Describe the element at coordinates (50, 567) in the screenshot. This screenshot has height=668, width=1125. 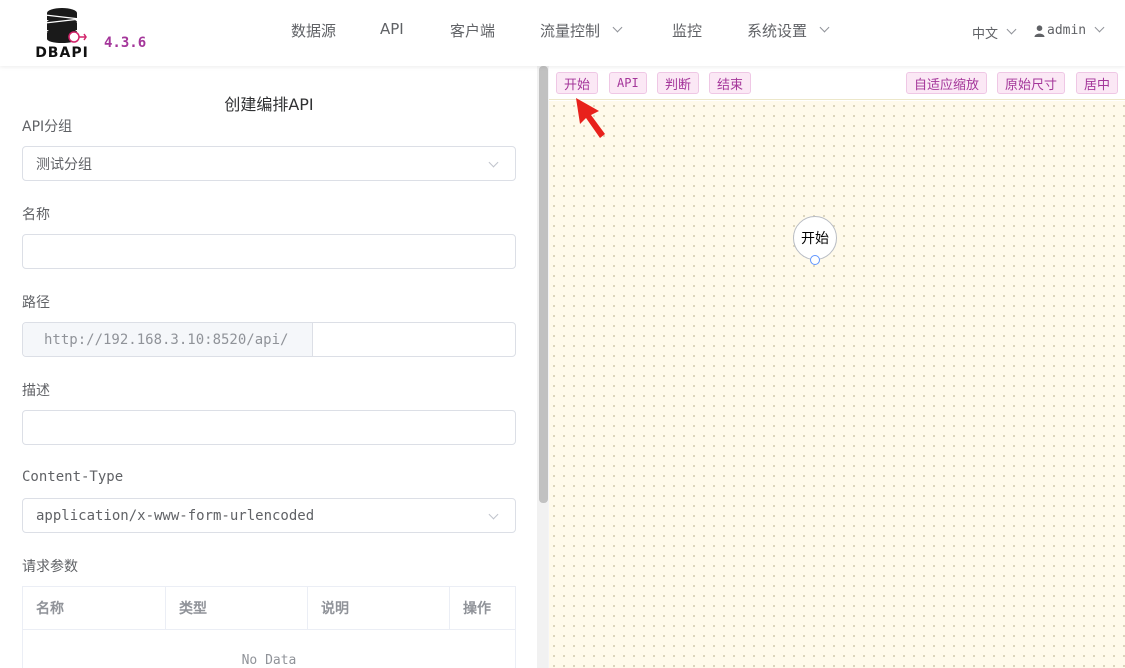
I see `request-params-label: 请求参数` at that location.